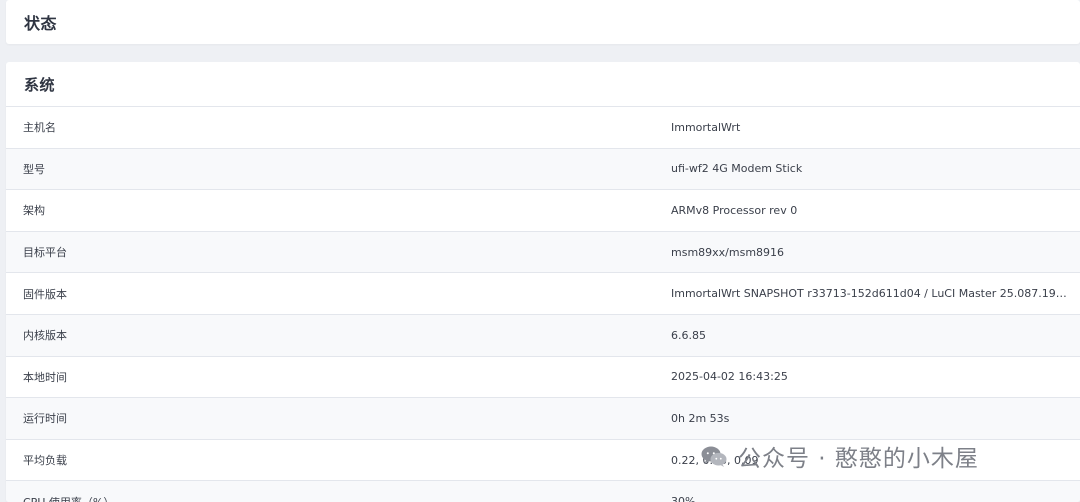 The image size is (1080, 502). Describe the element at coordinates (338, 128) in the screenshot. I see `hostname-label: 主机名` at that location.